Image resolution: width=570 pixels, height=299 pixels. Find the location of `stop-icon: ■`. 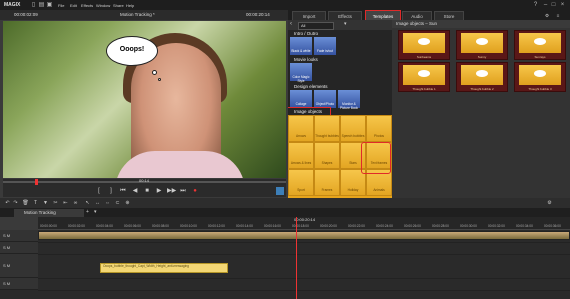

stop-icon: ■ is located at coordinates (147, 191).